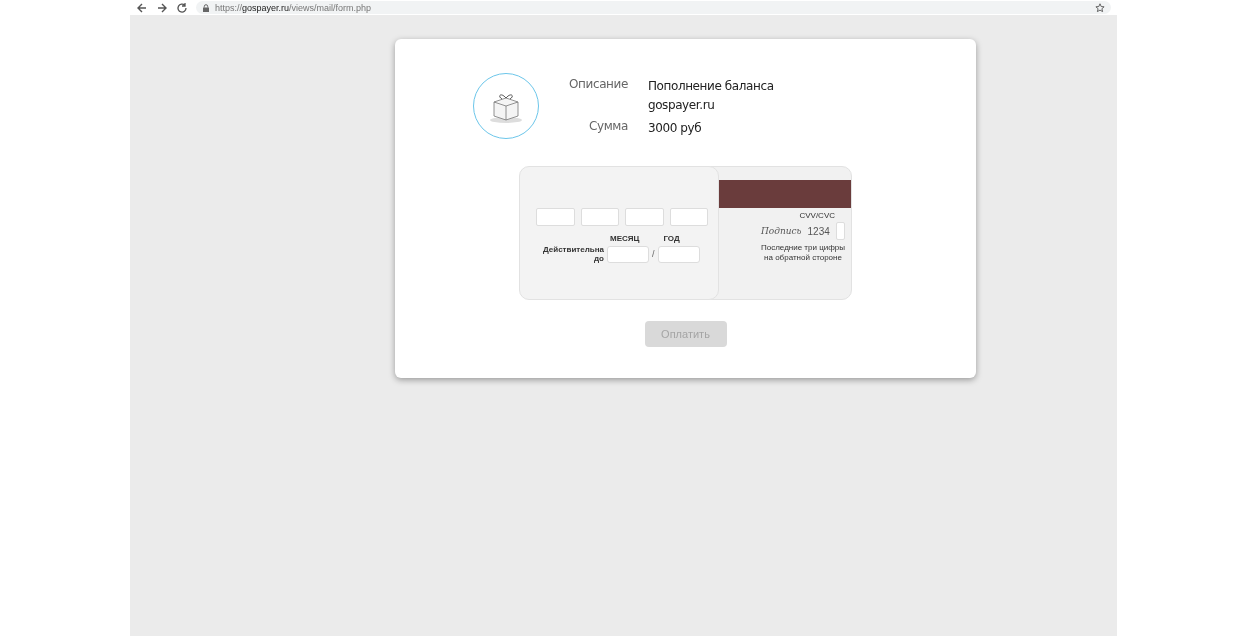  What do you see at coordinates (653, 7) in the screenshot?
I see `address-bar: https://gospayer.ru/views/mail/form.php` at bounding box center [653, 7].